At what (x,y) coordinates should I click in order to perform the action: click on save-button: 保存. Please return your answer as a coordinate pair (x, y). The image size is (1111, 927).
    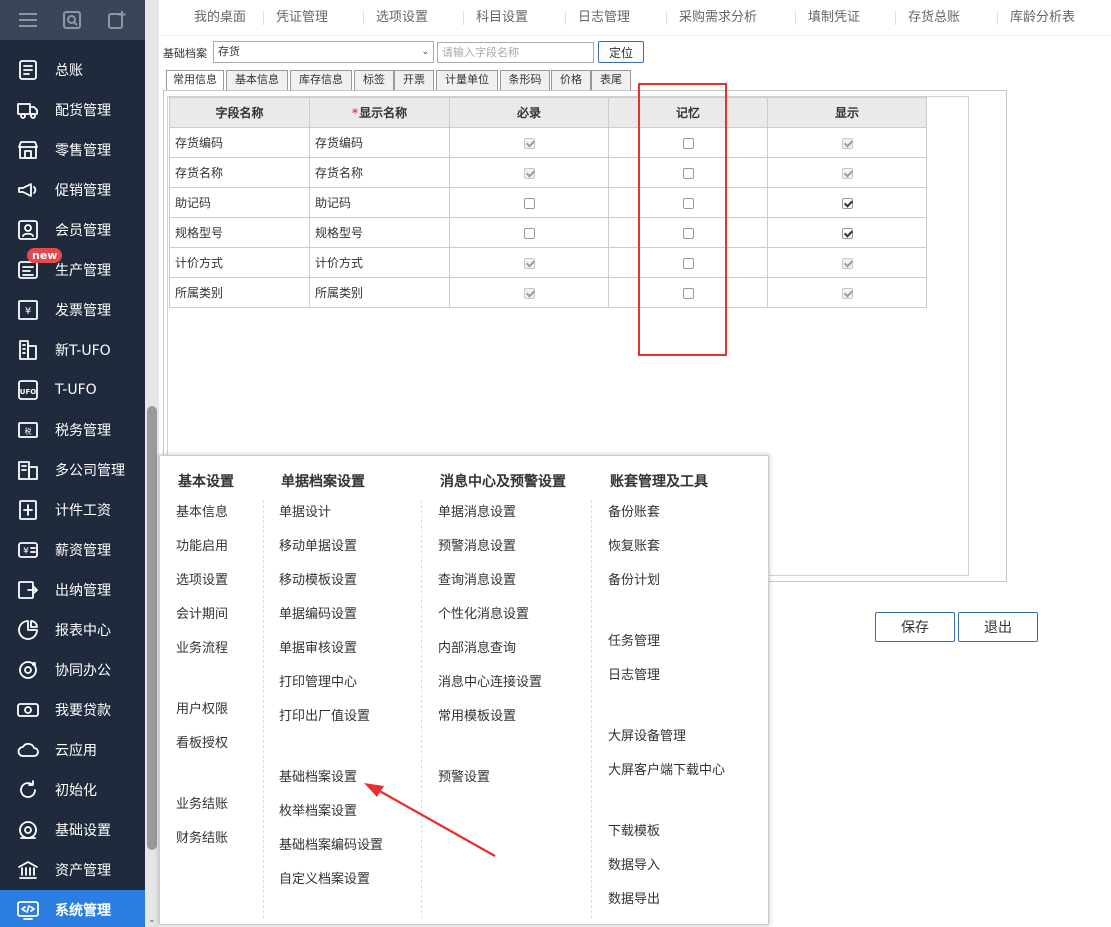
    Looking at the image, I should click on (915, 627).